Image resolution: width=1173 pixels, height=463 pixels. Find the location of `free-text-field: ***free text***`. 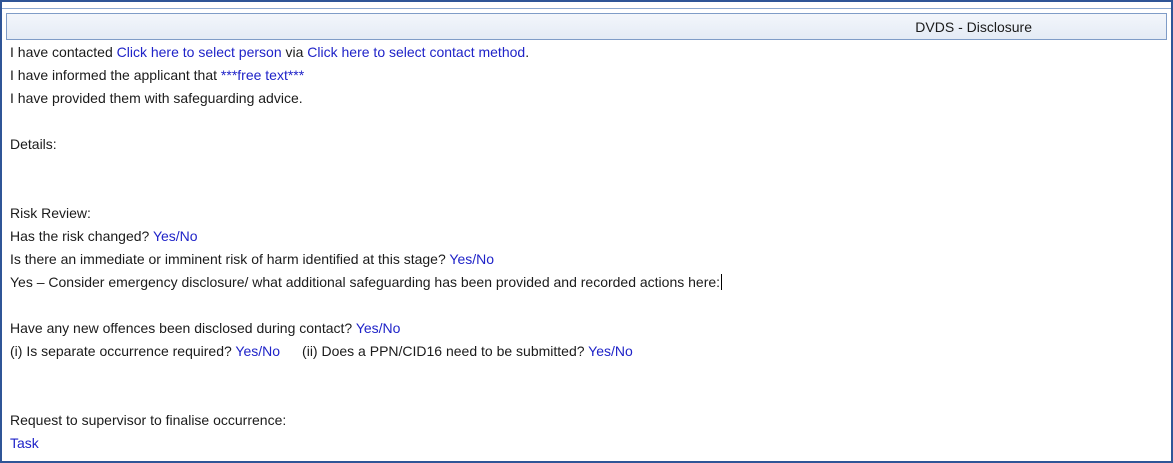

free-text-field: ***free text*** is located at coordinates (262, 75).